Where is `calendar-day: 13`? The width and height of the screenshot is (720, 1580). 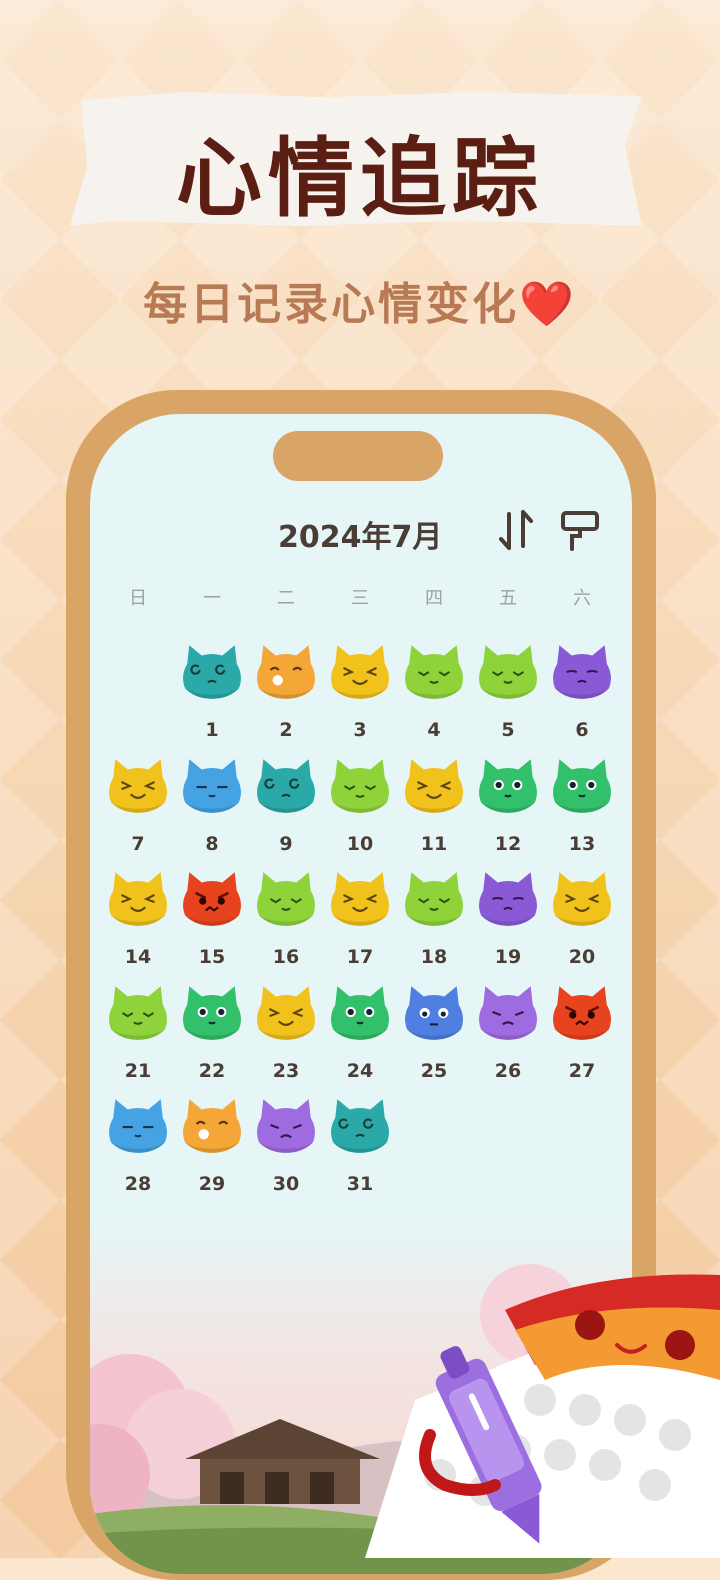 calendar-day: 13 is located at coordinates (582, 810).